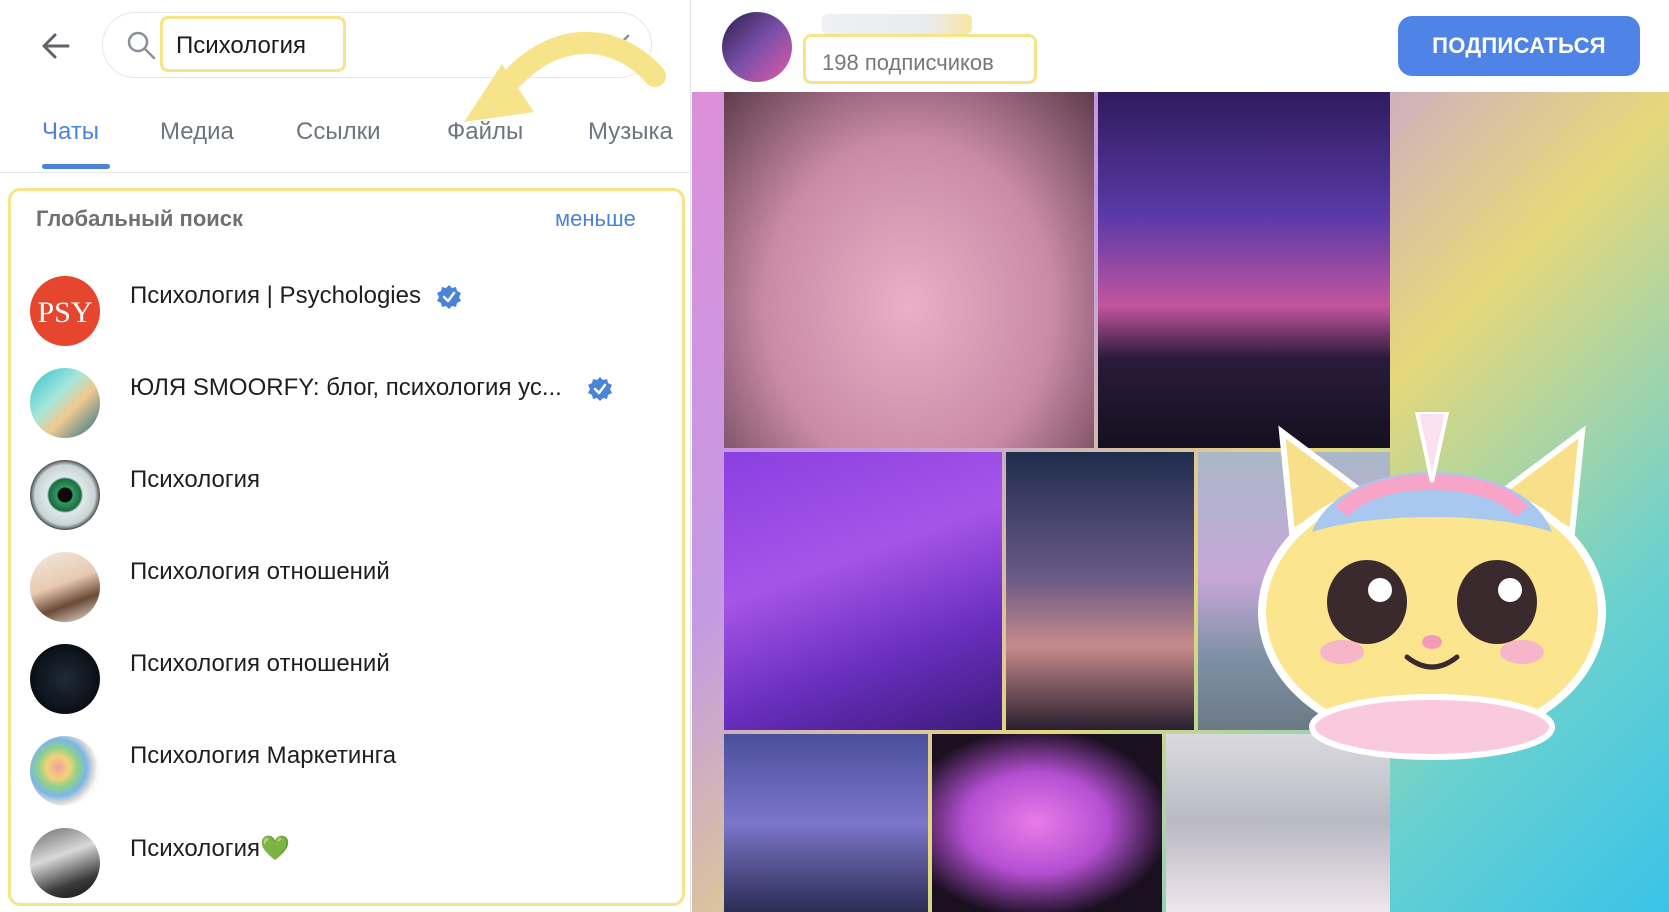 The image size is (1669, 912). I want to click on photo-violet-bridge, so click(863, 591).